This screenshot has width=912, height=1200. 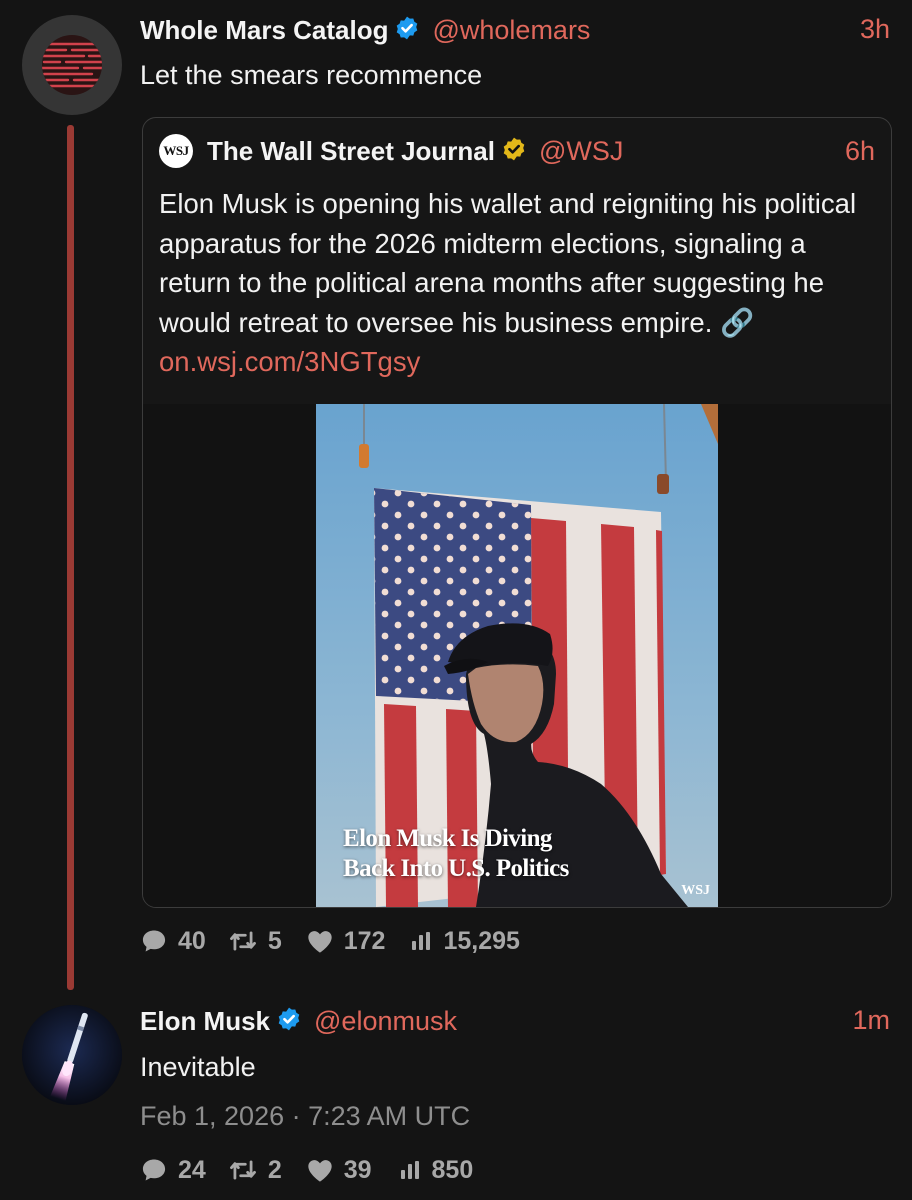 I want to click on wsj-logo: WSJ, so click(x=176, y=151).